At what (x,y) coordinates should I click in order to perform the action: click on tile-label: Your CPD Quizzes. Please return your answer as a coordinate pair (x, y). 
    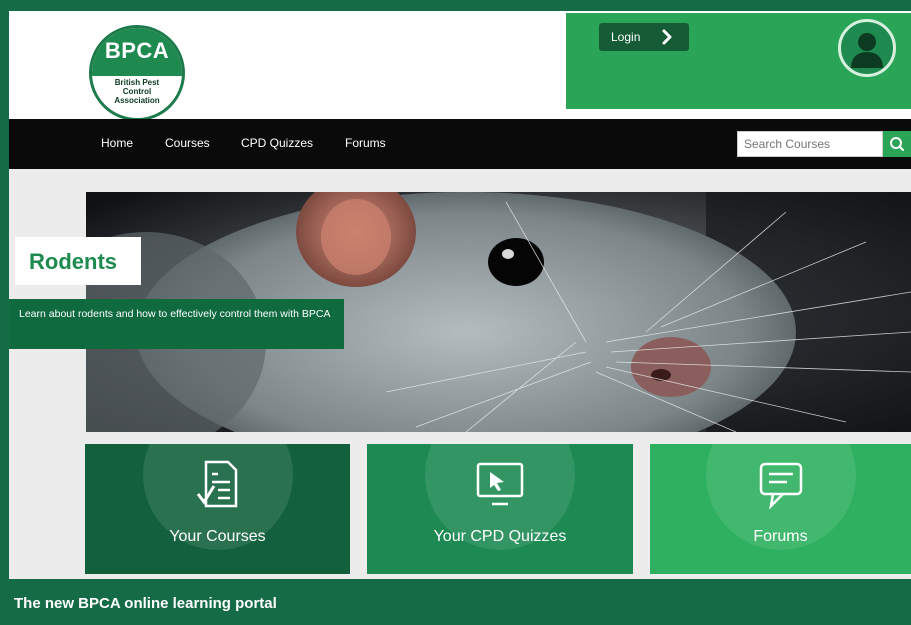
    Looking at the image, I should click on (500, 536).